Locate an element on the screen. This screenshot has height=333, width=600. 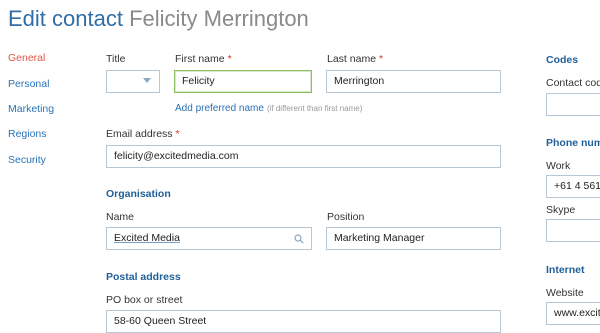
last-name-label-text: Last name is located at coordinates (352, 59).